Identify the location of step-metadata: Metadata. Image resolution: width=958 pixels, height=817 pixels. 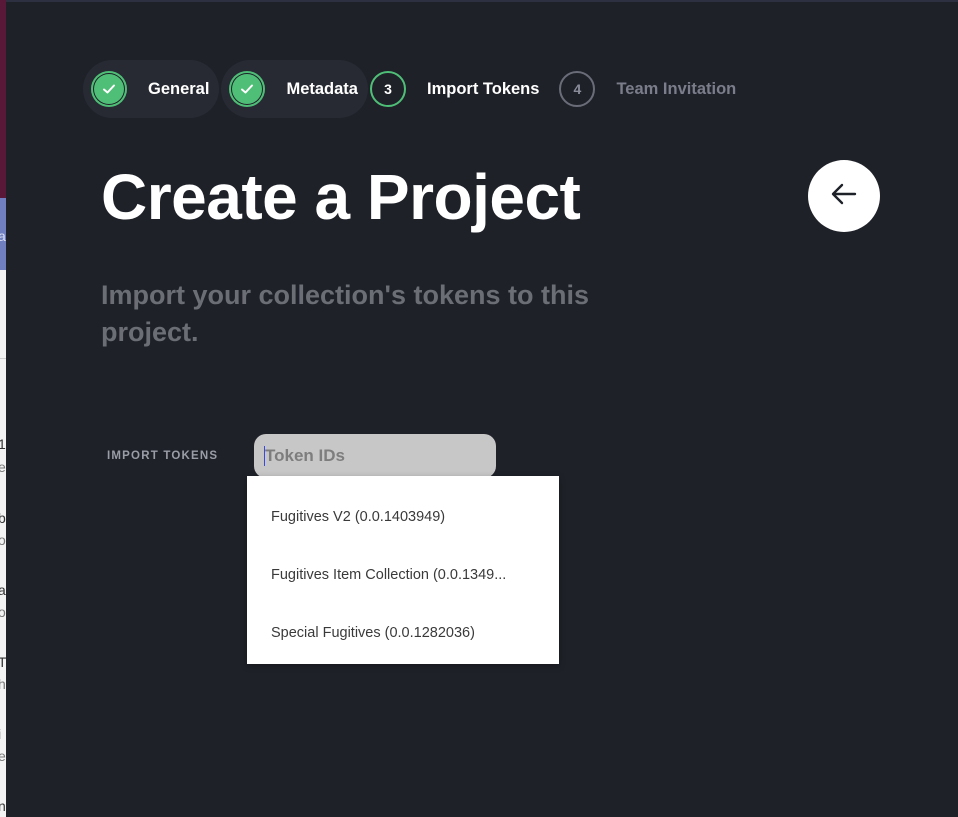
(294, 89).